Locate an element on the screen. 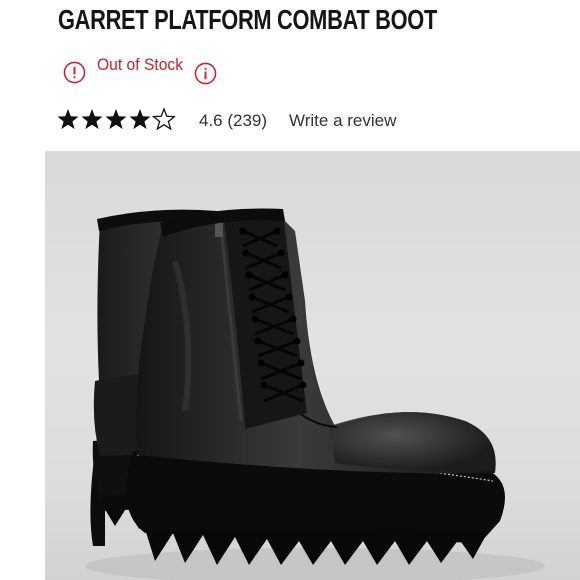  star-rating is located at coordinates (116, 119).